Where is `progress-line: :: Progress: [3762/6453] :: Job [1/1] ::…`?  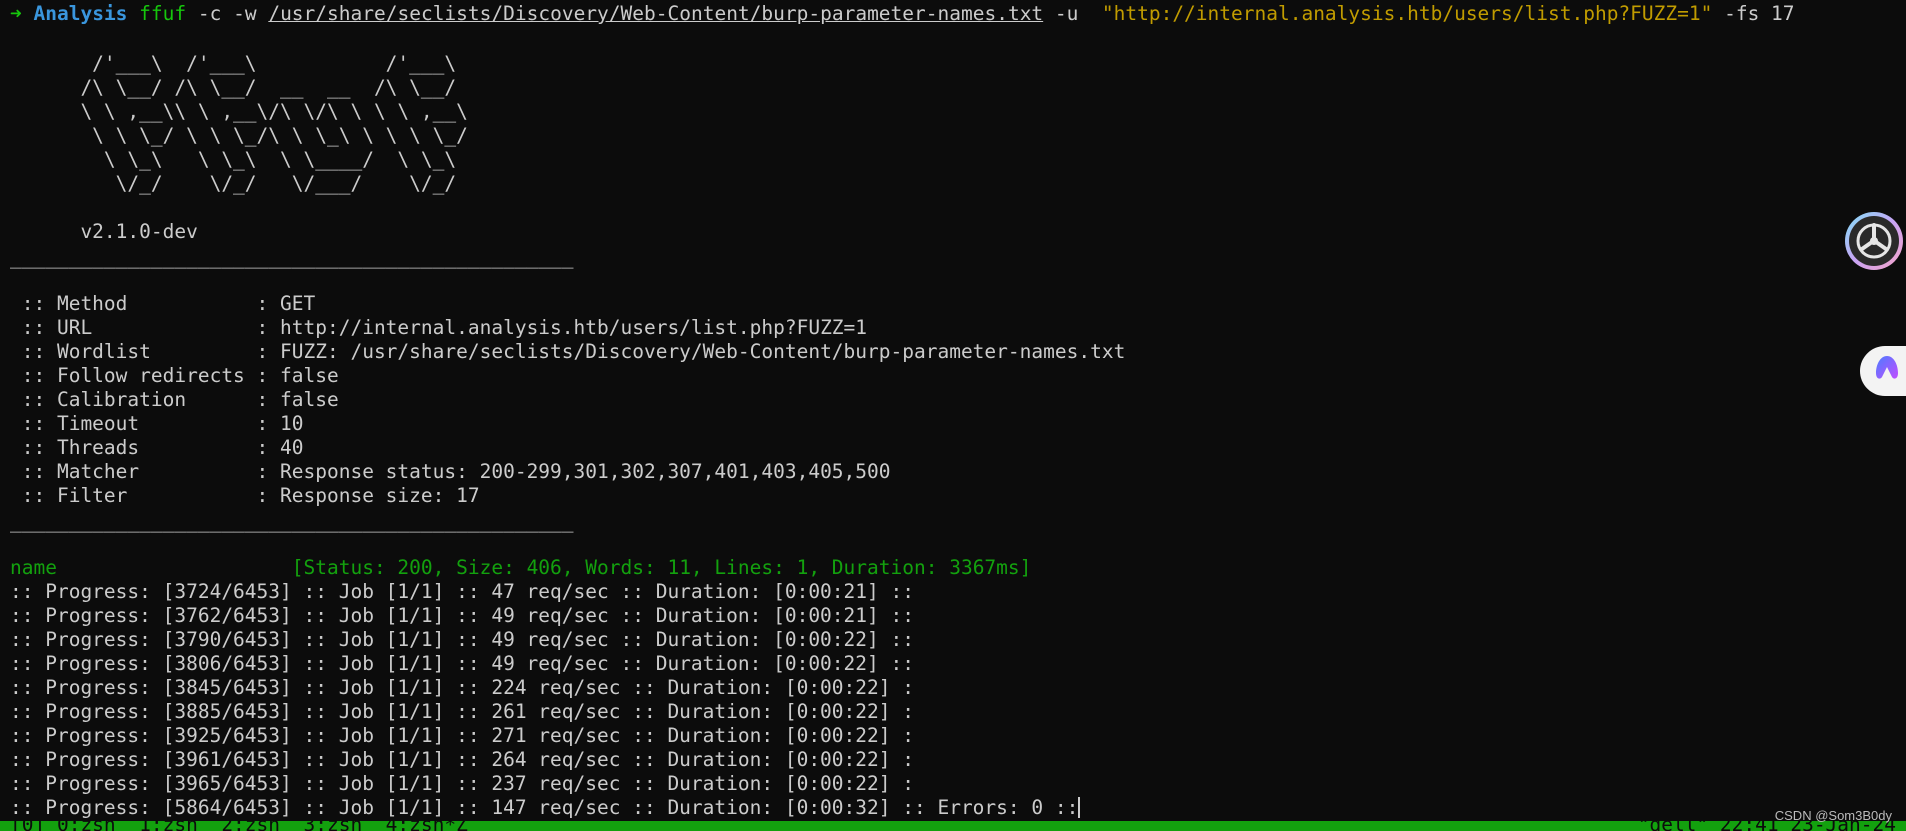 progress-line: :: Progress: [3762/6453] :: Job [1/1] ::… is located at coordinates (462, 615).